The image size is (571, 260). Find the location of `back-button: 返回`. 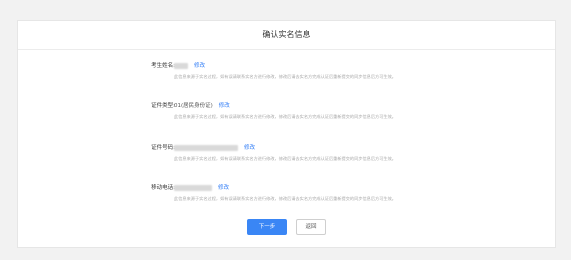

back-button: 返回 is located at coordinates (311, 227).